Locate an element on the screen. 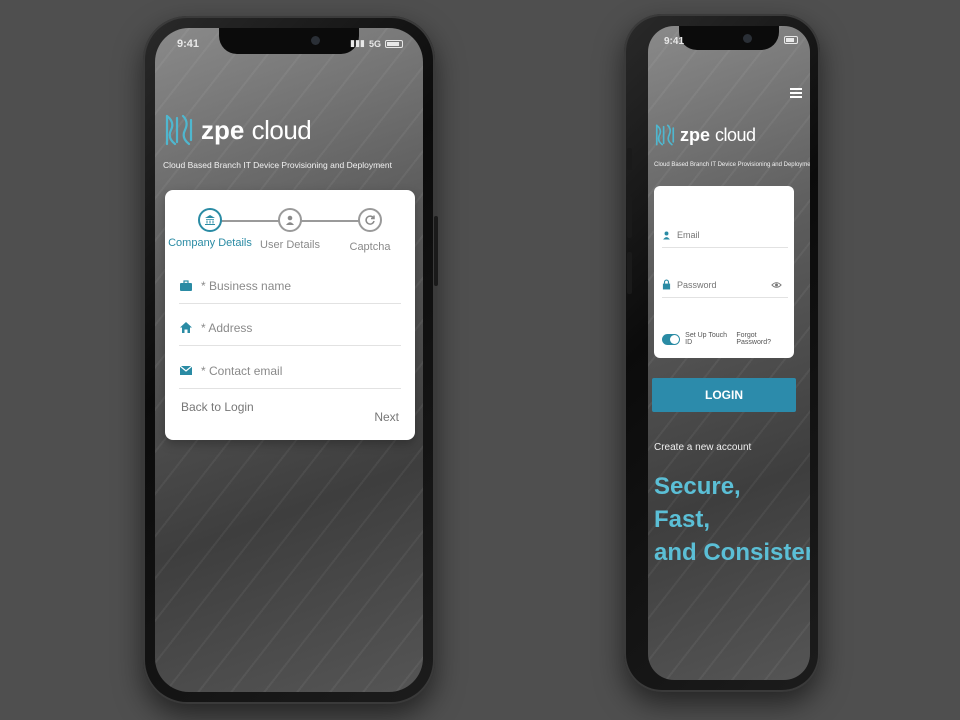 This screenshot has width=960, height=720. mute-switch is located at coordinates (629, 159).